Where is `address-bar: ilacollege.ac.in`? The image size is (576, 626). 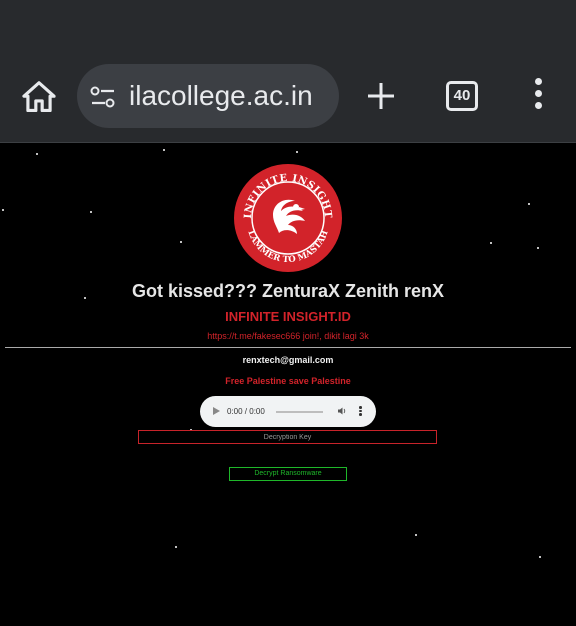
address-bar: ilacollege.ac.in is located at coordinates (208, 96).